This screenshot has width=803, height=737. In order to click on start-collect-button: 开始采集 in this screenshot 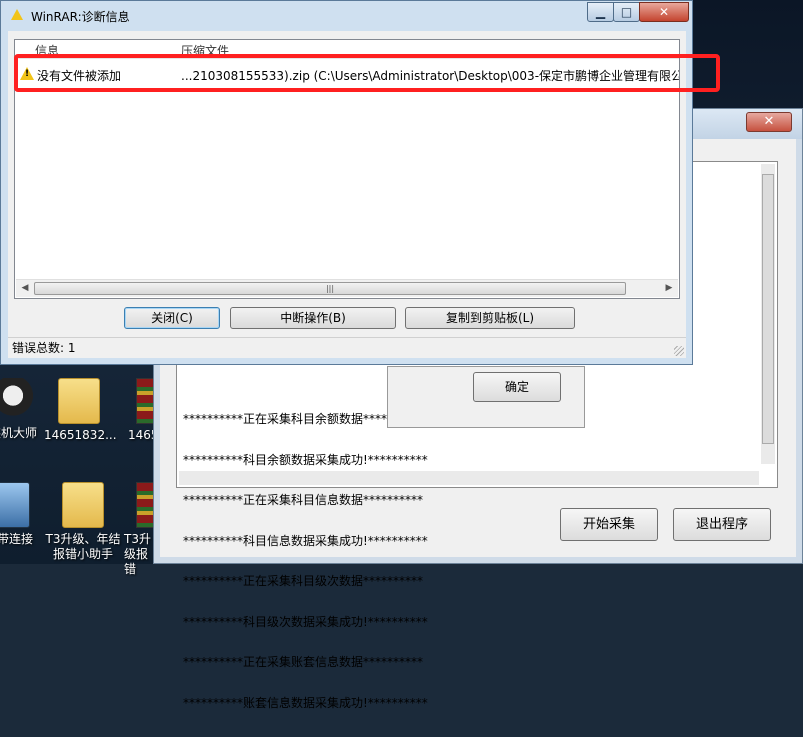, I will do `click(609, 524)`.